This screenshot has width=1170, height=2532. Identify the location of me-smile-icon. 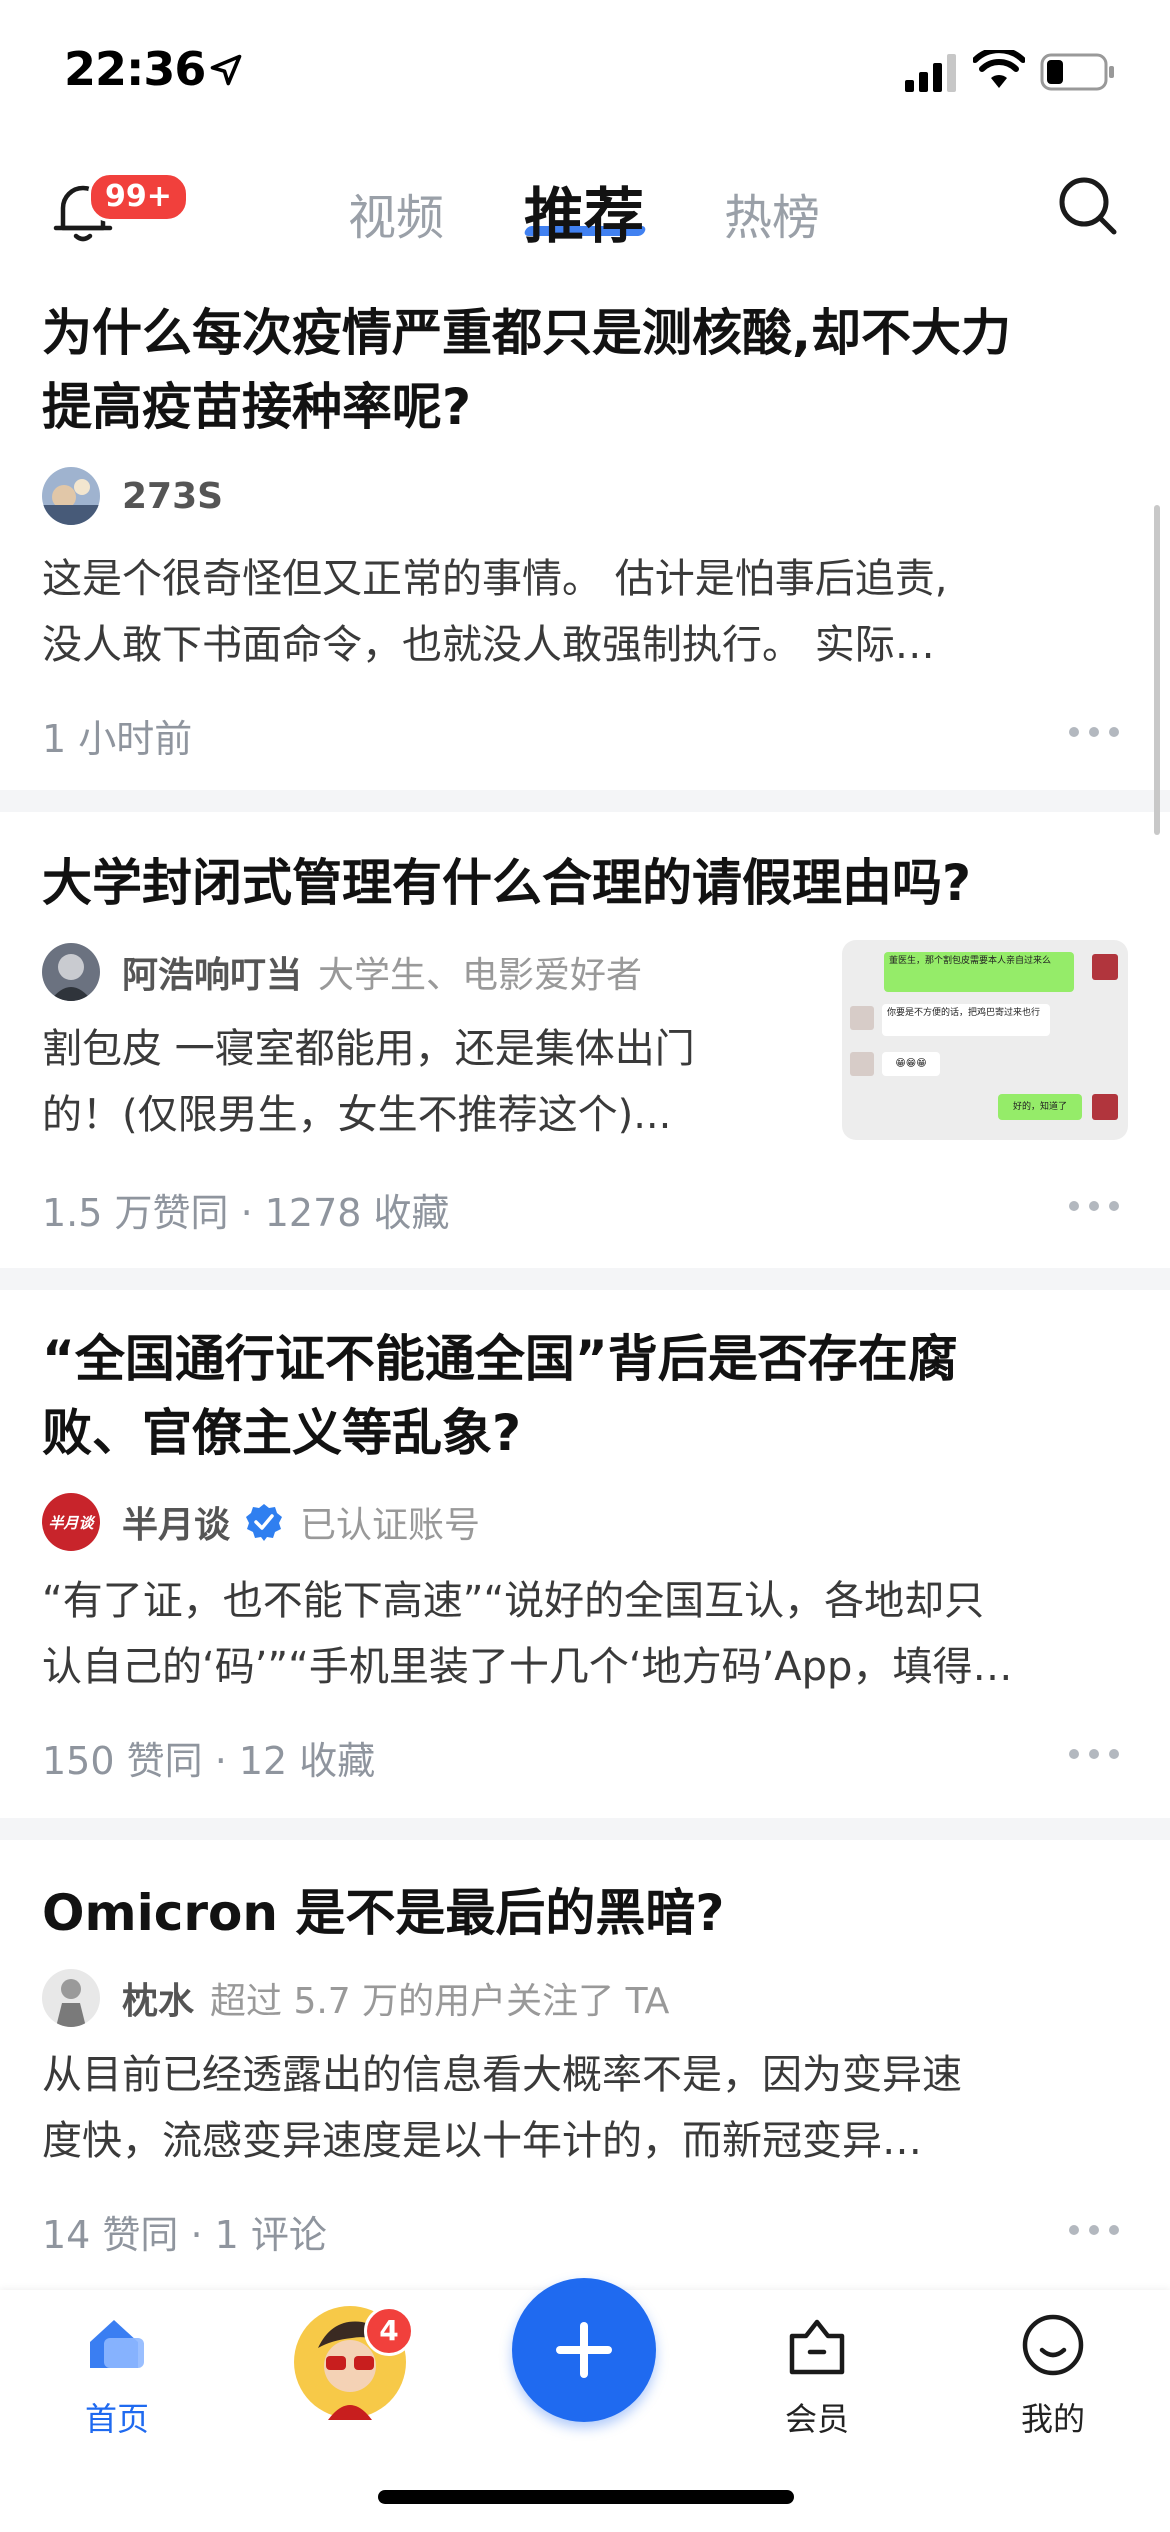
(1053, 2345).